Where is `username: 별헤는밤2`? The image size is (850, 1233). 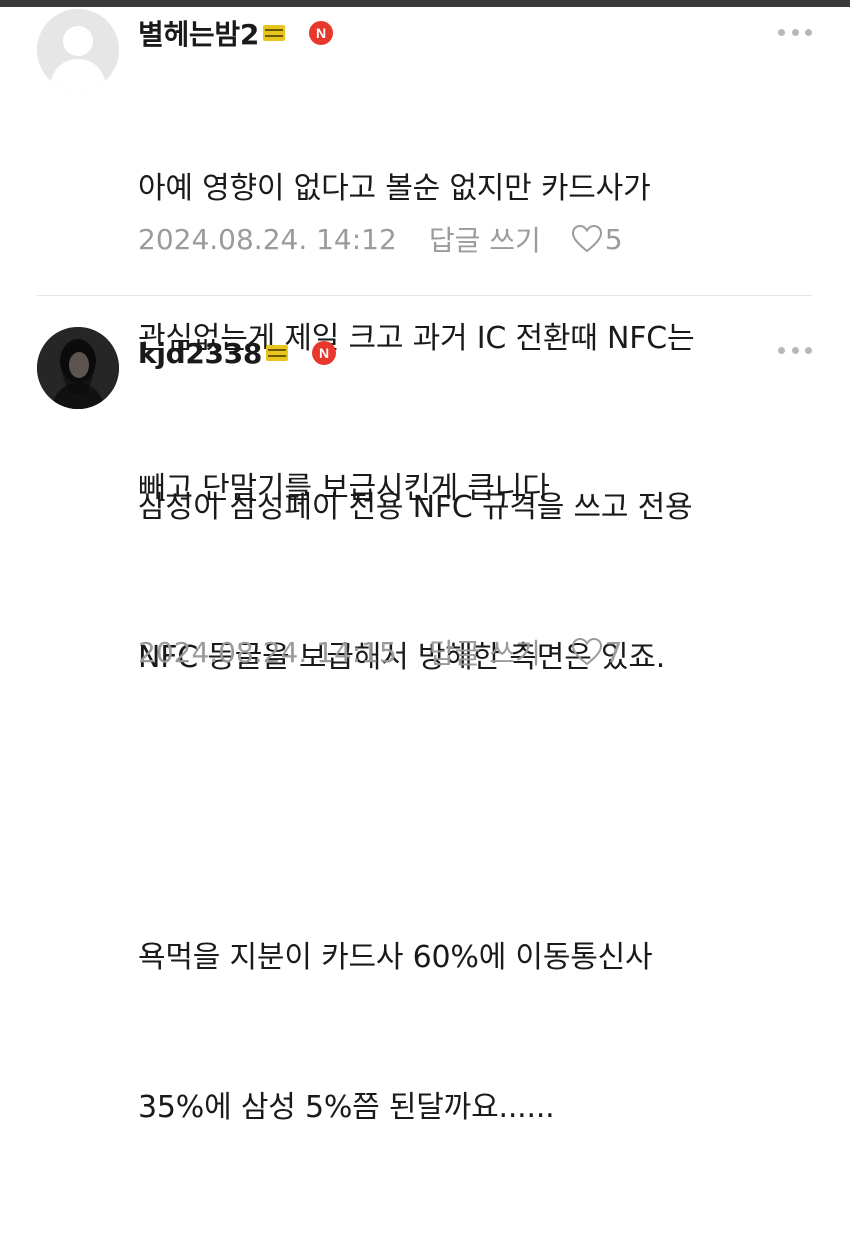
username: 별헤는밤2 is located at coordinates (198, 33).